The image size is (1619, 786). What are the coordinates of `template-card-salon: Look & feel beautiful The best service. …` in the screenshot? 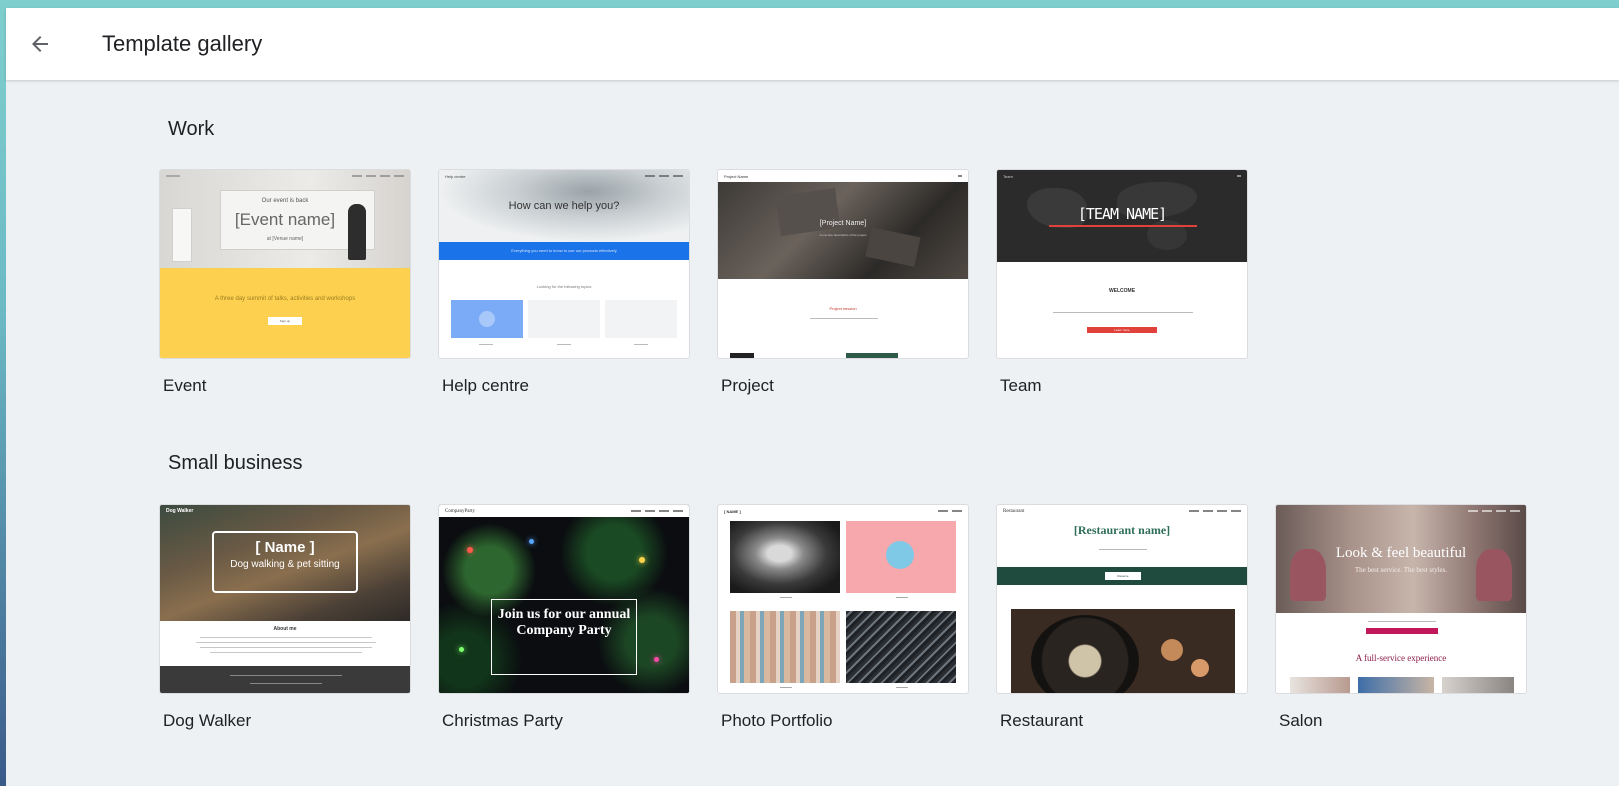 It's located at (1401, 617).